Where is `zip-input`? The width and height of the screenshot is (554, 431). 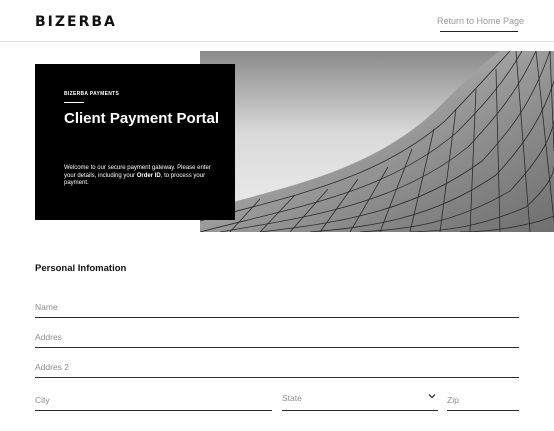 zip-input is located at coordinates (483, 400).